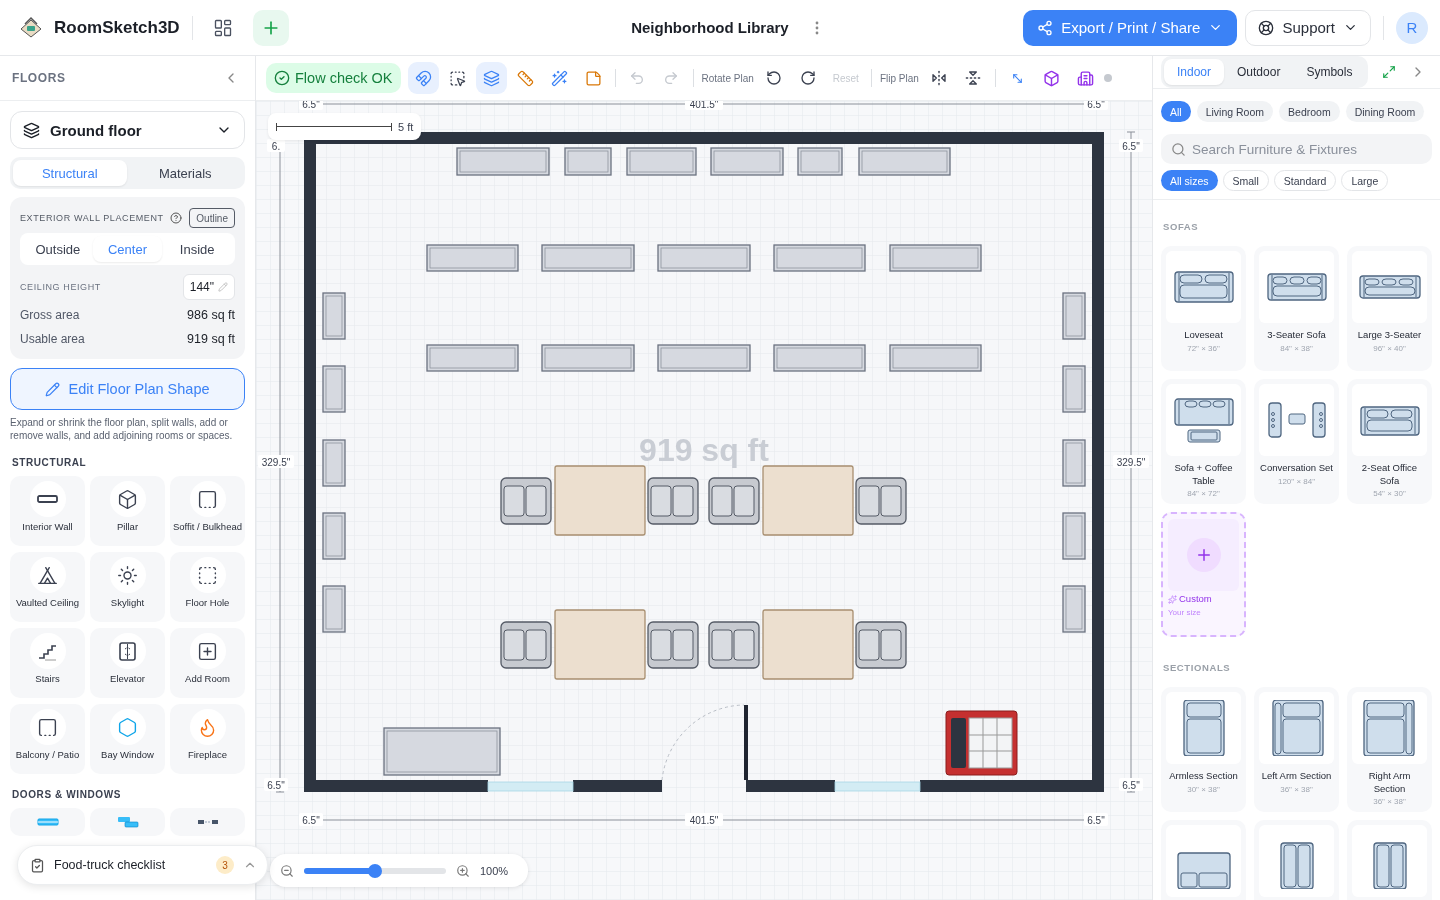 This screenshot has width=1440, height=900. I want to click on opening-icon, so click(207, 822).